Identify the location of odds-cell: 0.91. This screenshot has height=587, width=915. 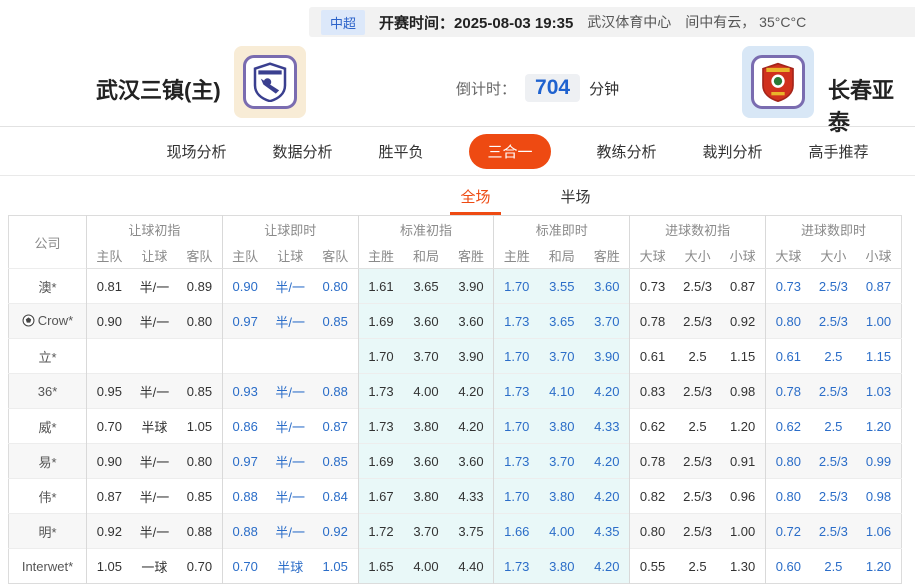
(743, 461).